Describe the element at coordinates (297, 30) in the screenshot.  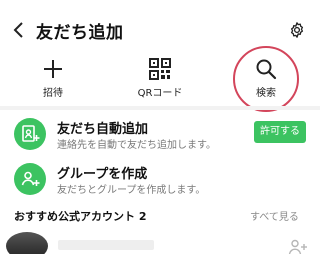
I see `gear-icon` at that location.